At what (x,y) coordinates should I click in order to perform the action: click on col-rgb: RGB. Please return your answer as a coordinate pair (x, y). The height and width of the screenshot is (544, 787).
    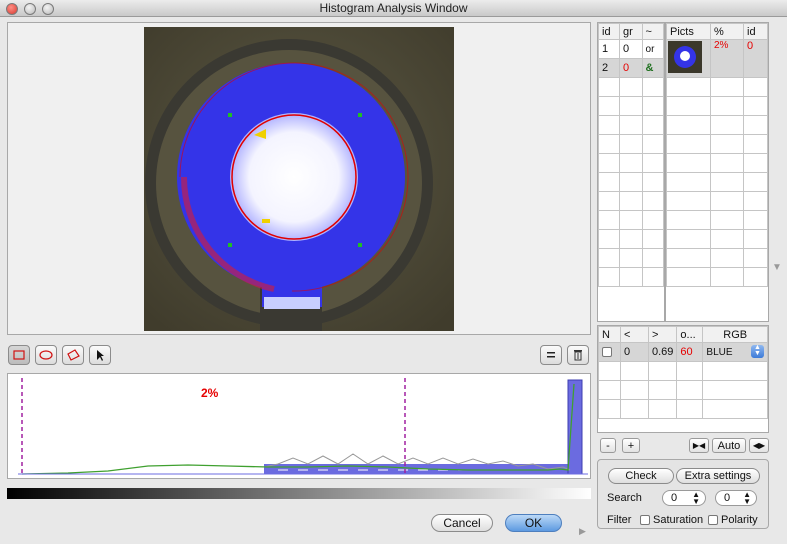
    Looking at the image, I should click on (735, 334).